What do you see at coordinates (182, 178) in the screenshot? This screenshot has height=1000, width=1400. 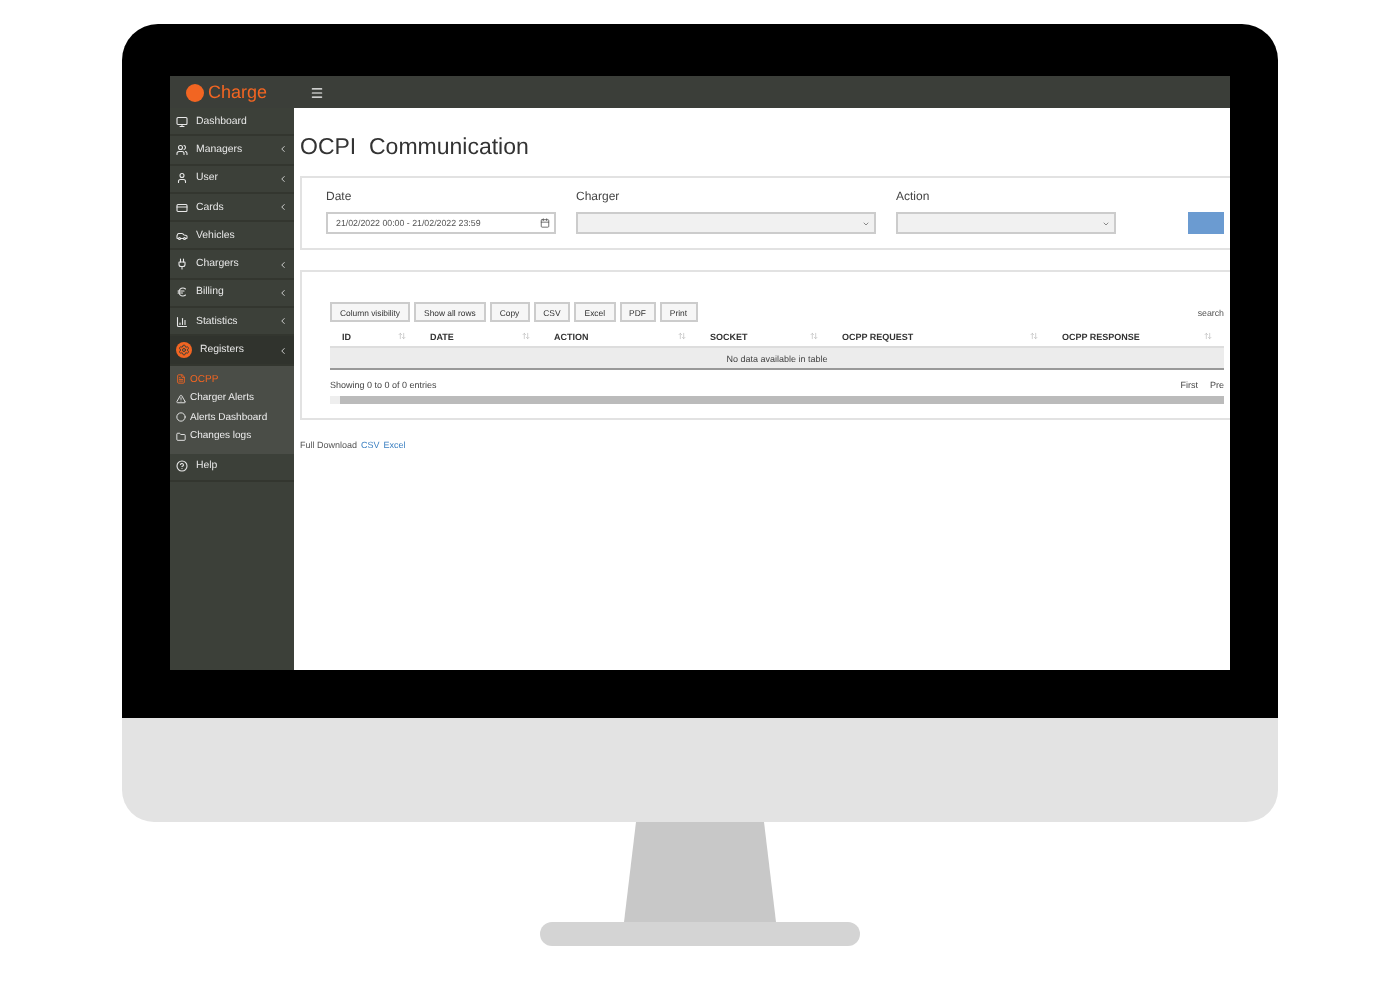 I see `user-icon` at bounding box center [182, 178].